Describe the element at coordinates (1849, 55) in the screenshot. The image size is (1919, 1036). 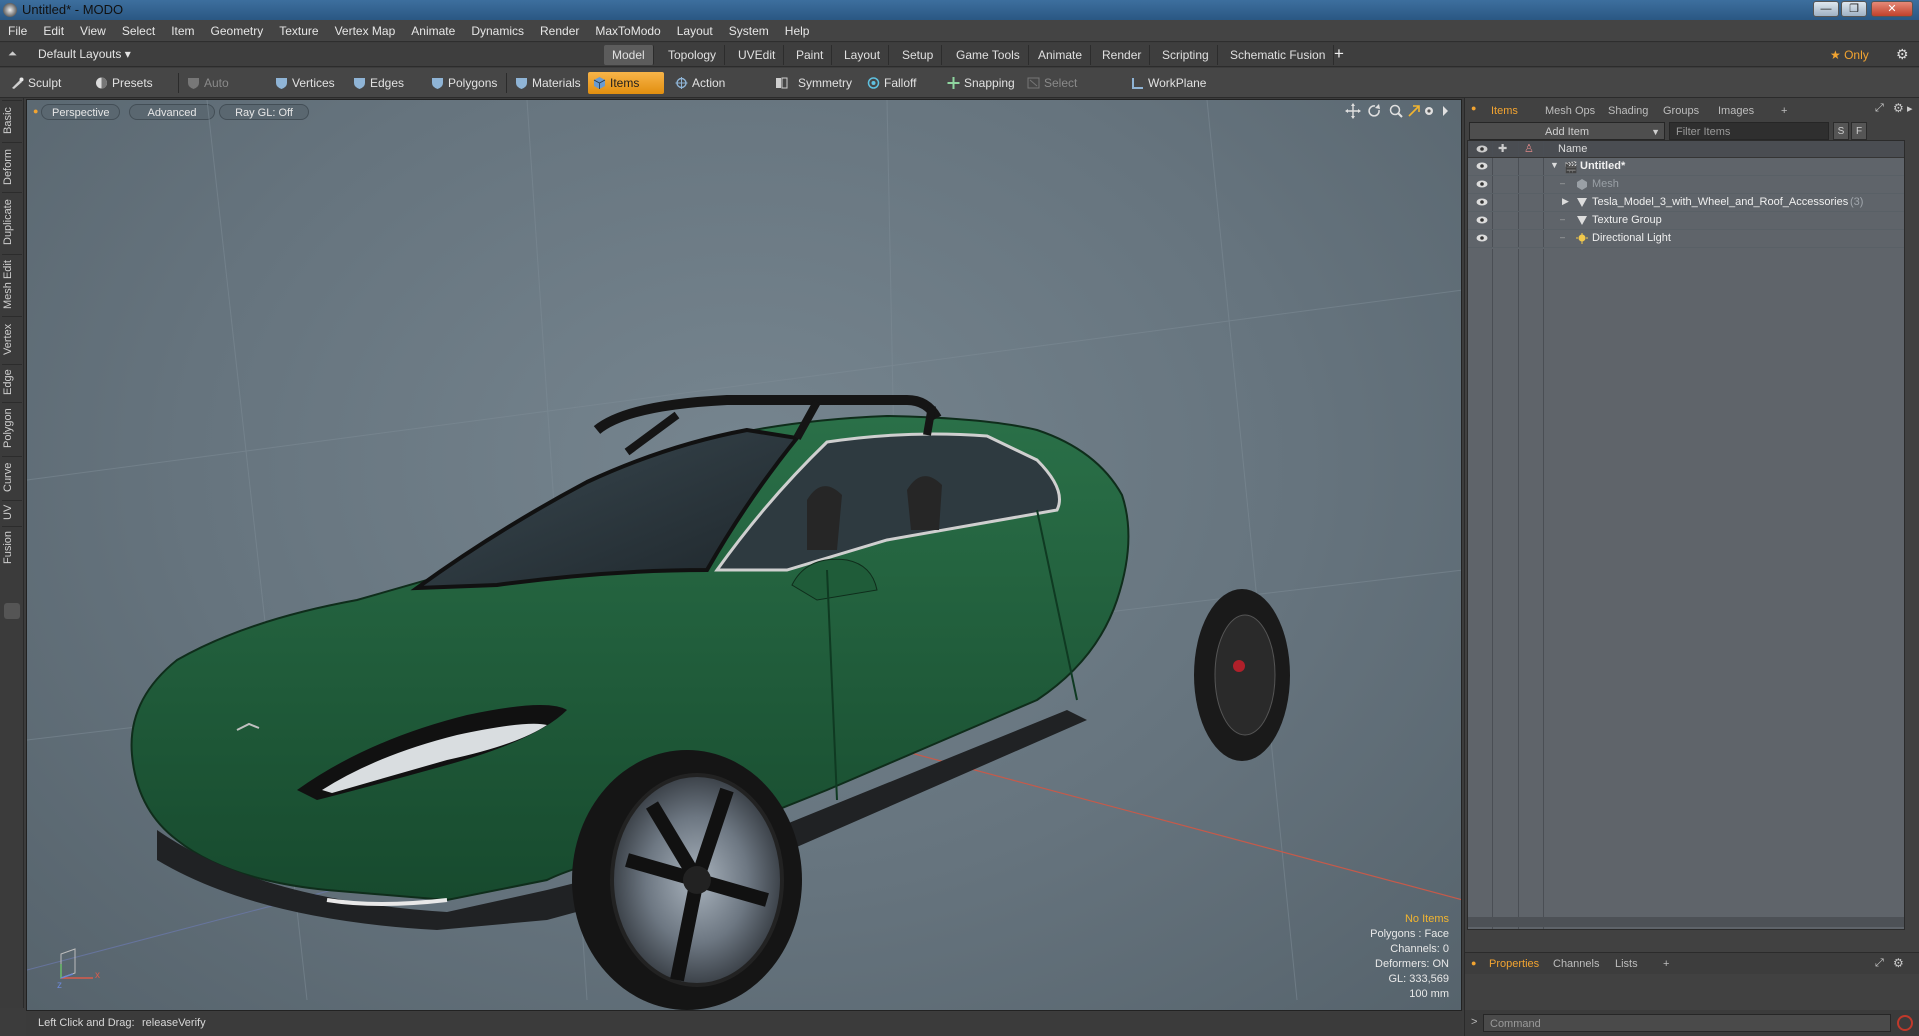
I see `only-toggle: ★ Only` at that location.